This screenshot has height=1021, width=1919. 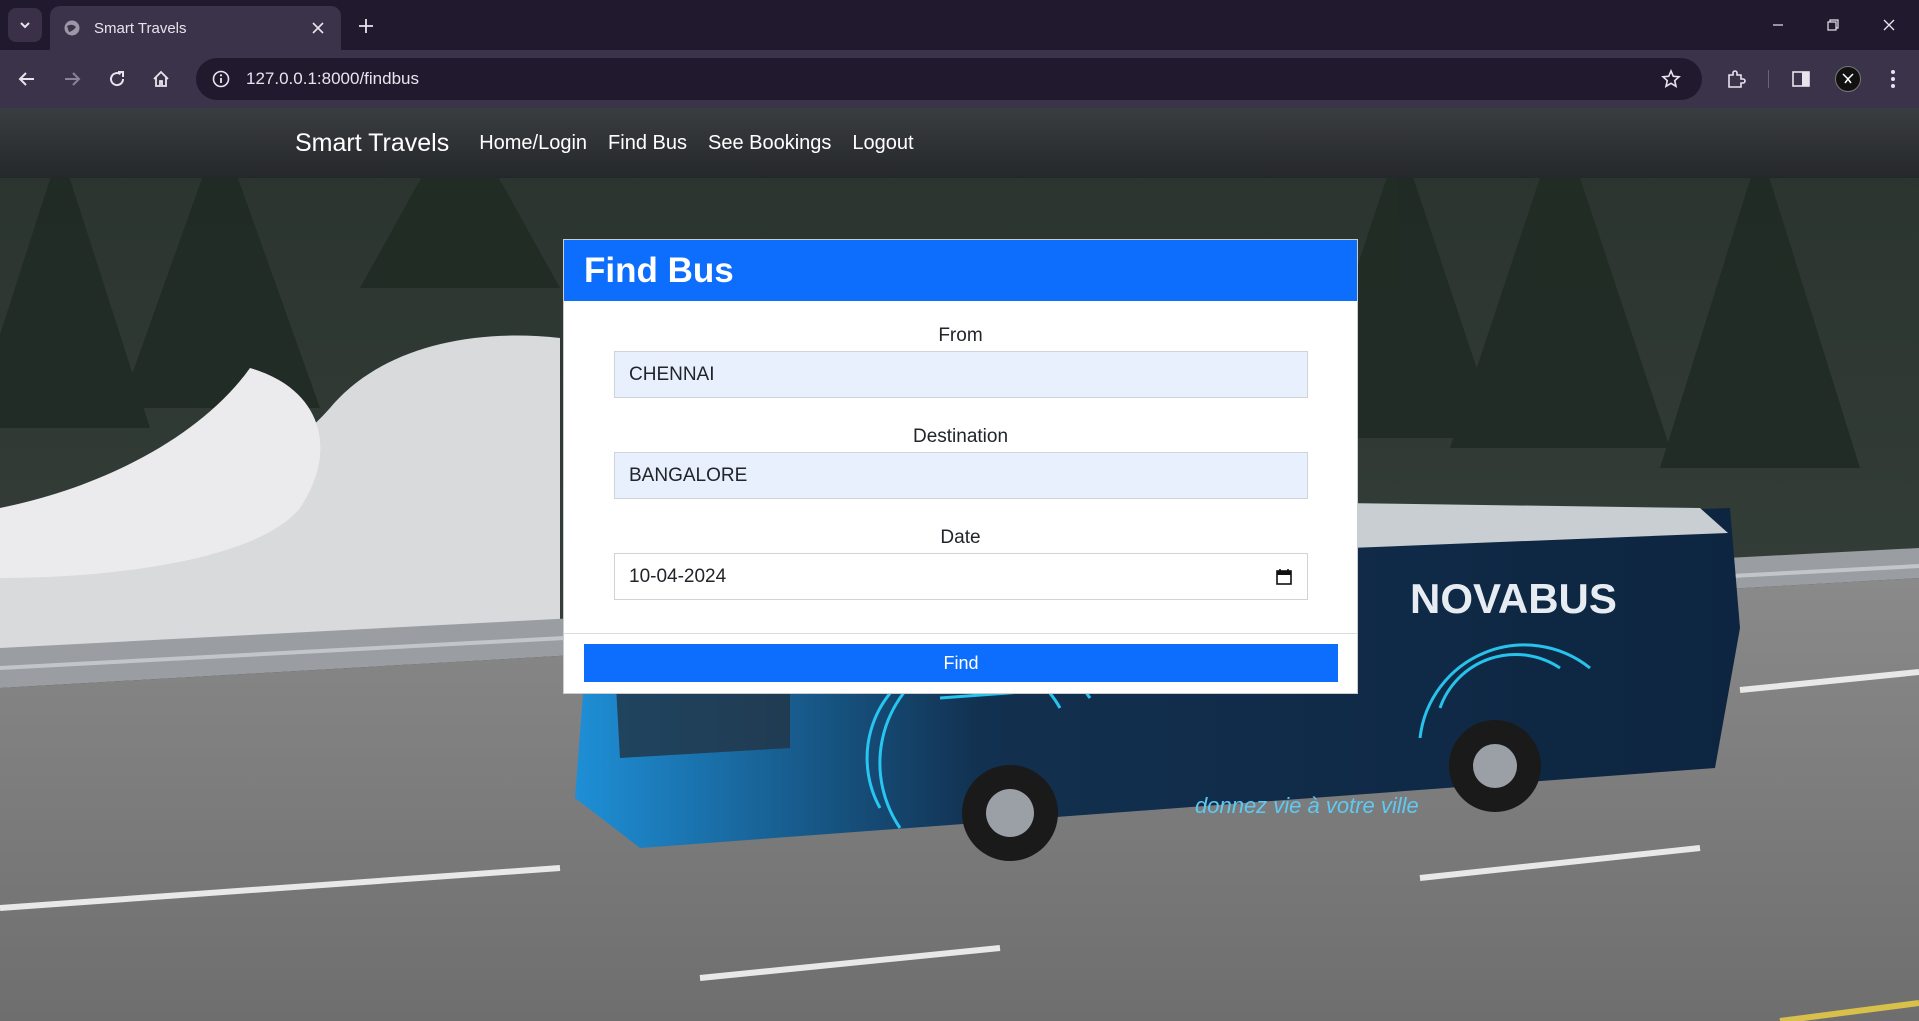 I want to click on reload-icon, so click(x=117, y=79).